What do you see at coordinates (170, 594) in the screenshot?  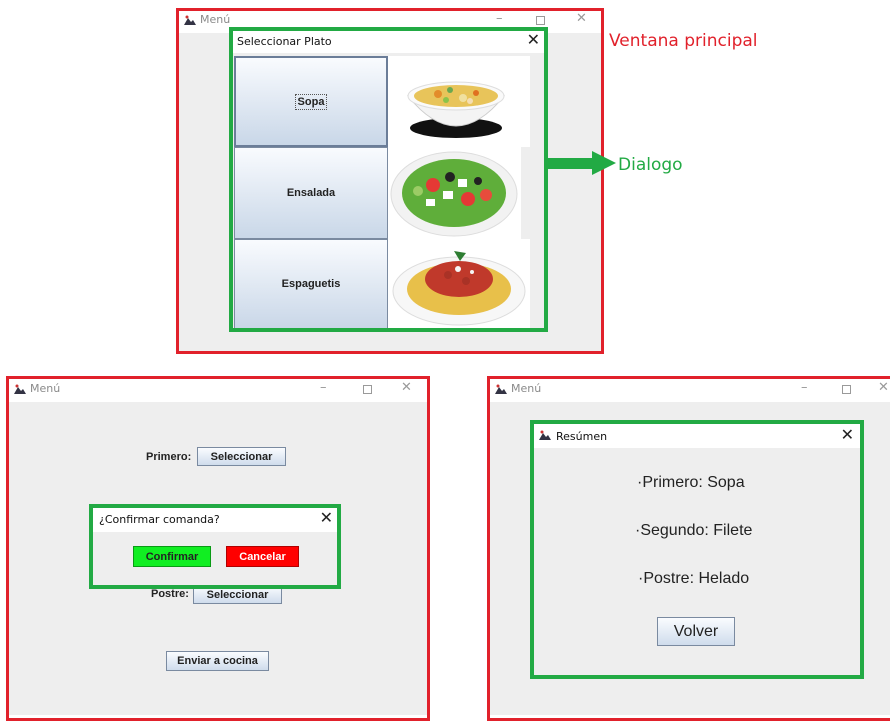 I see `postre-label: Postre:` at bounding box center [170, 594].